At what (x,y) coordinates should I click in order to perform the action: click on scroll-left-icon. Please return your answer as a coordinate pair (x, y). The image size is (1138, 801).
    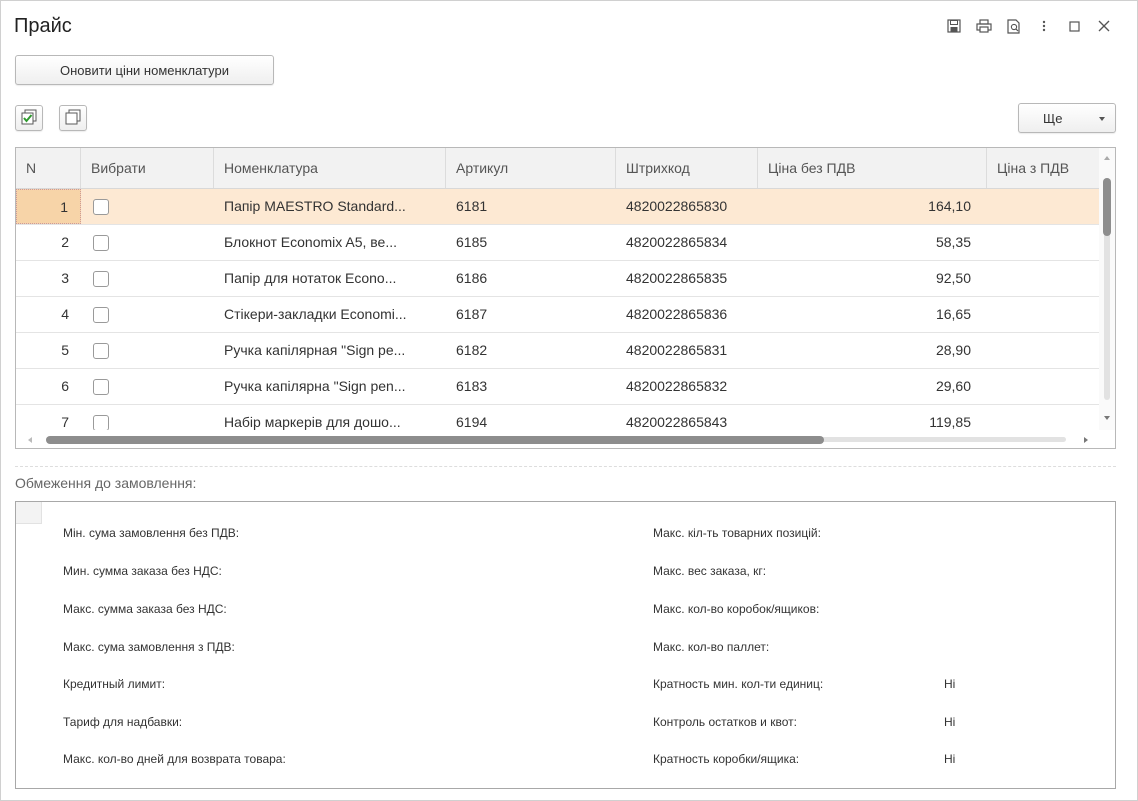
    Looking at the image, I should click on (30, 440).